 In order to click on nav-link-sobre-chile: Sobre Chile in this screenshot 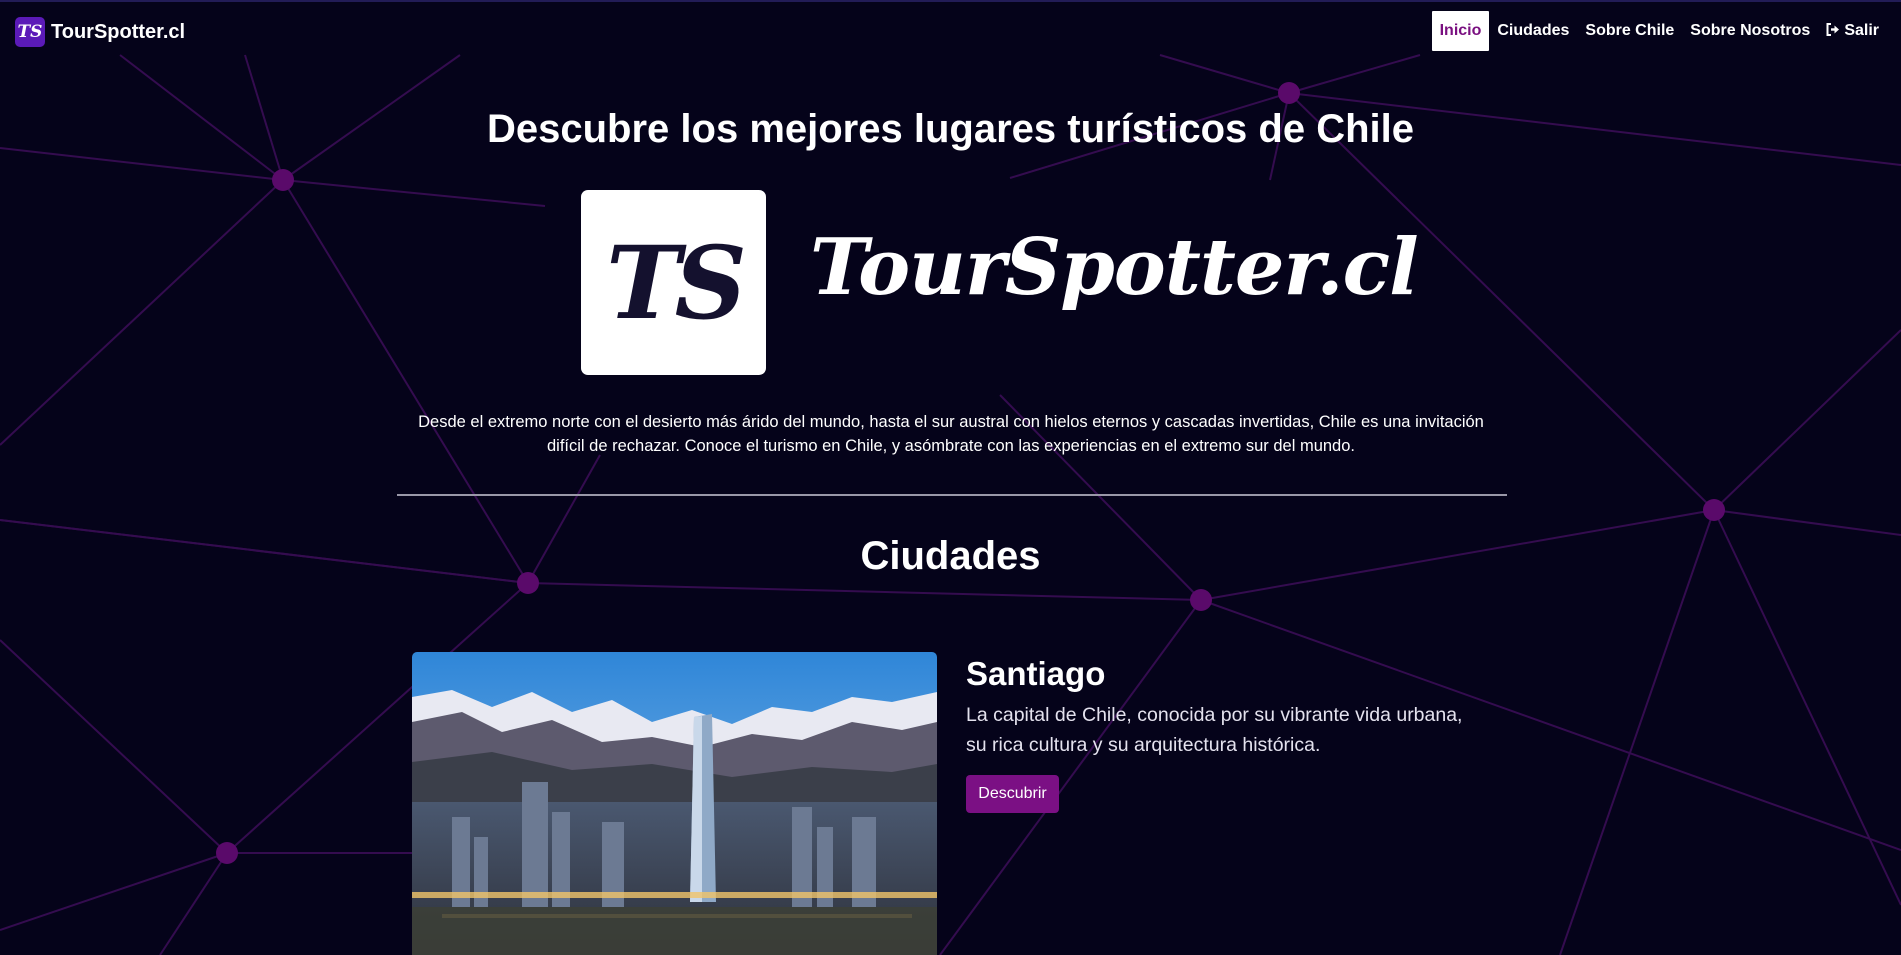, I will do `click(1629, 31)`.